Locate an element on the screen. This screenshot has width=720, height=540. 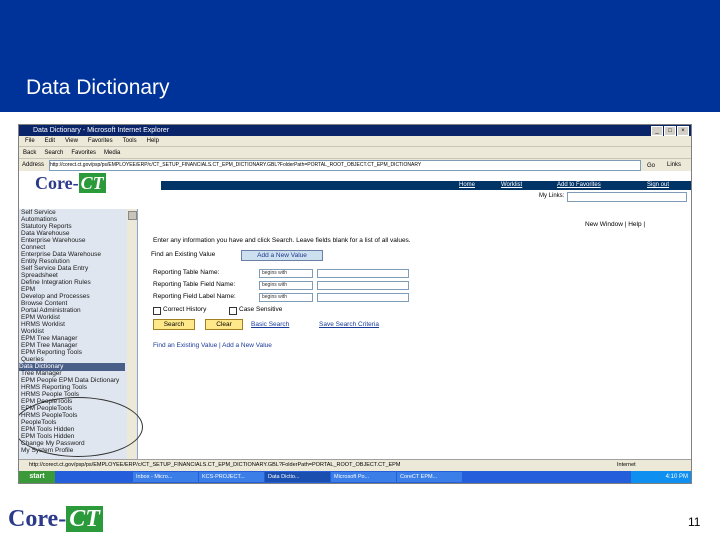
clear-button: Clear is located at coordinates (224, 324).